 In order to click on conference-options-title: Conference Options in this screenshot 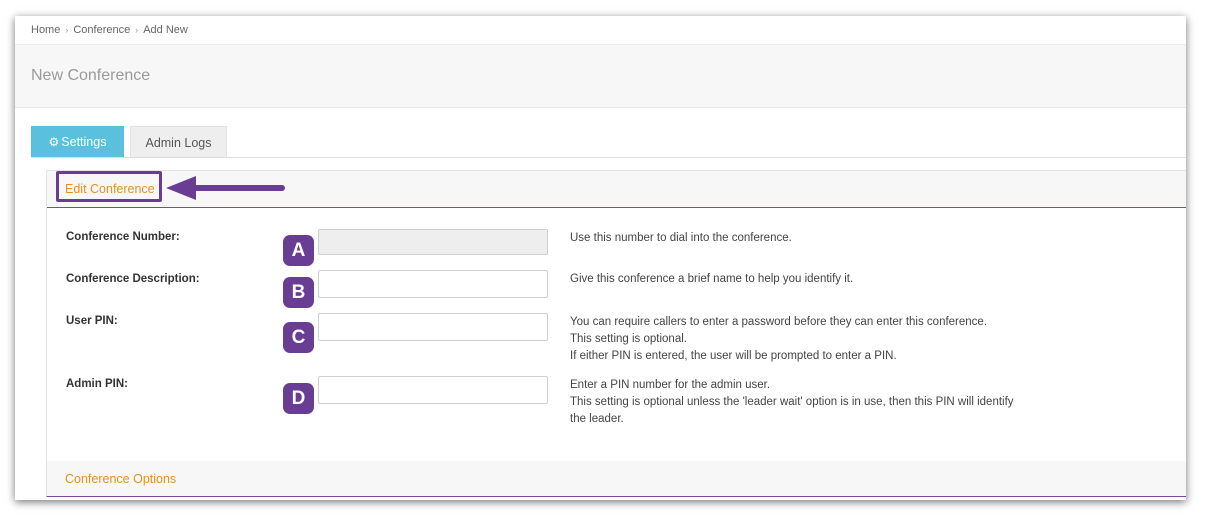, I will do `click(121, 479)`.